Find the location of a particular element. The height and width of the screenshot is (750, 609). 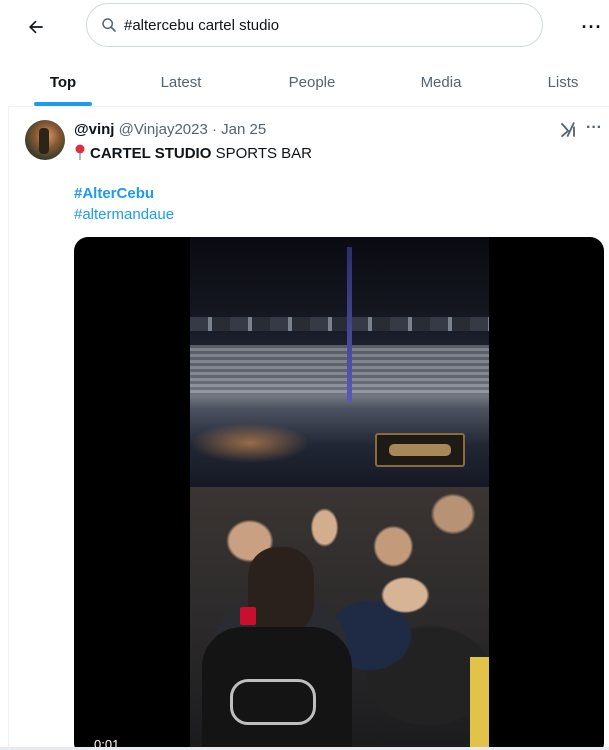

tab-people: People is located at coordinates (312, 82).